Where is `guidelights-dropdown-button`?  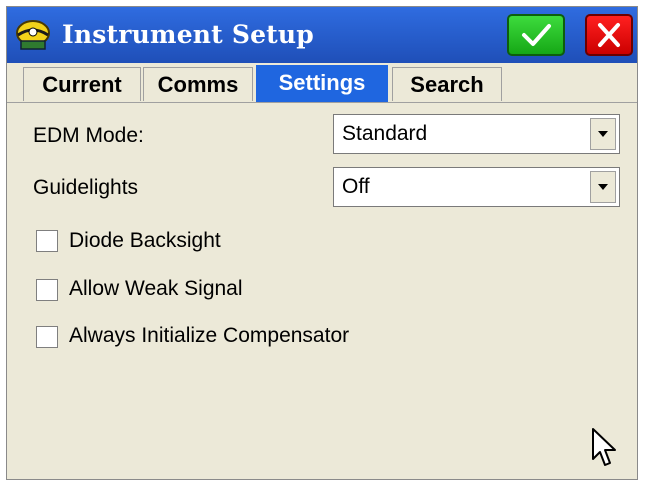
guidelights-dropdown-button is located at coordinates (603, 187).